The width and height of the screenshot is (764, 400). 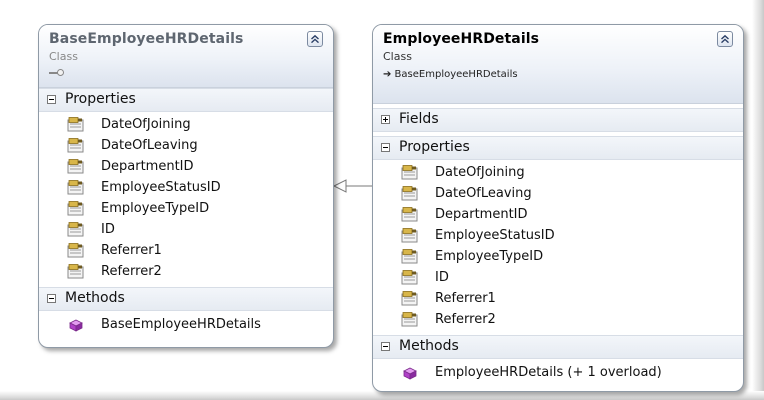 I want to click on methods-list: EmployeeHRDetails (+ 1 overload), so click(x=558, y=371).